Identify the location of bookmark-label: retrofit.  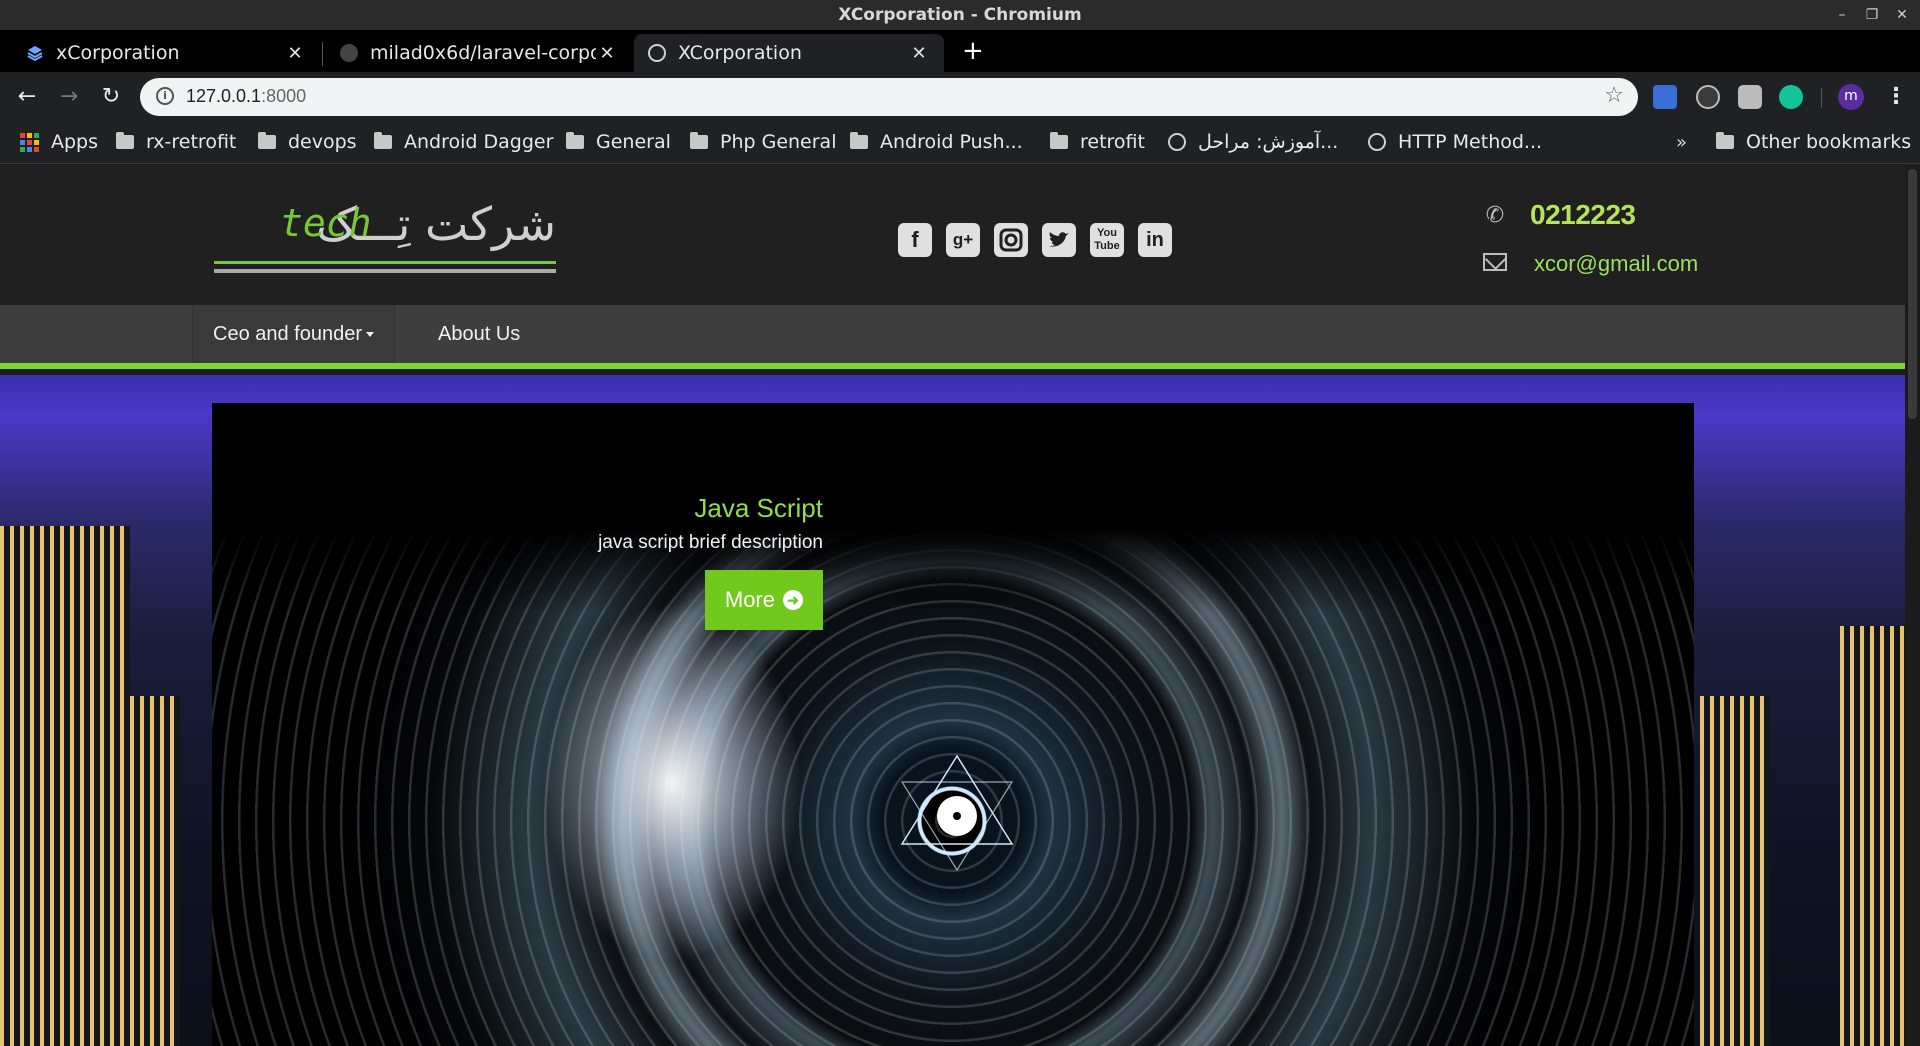
(1112, 142).